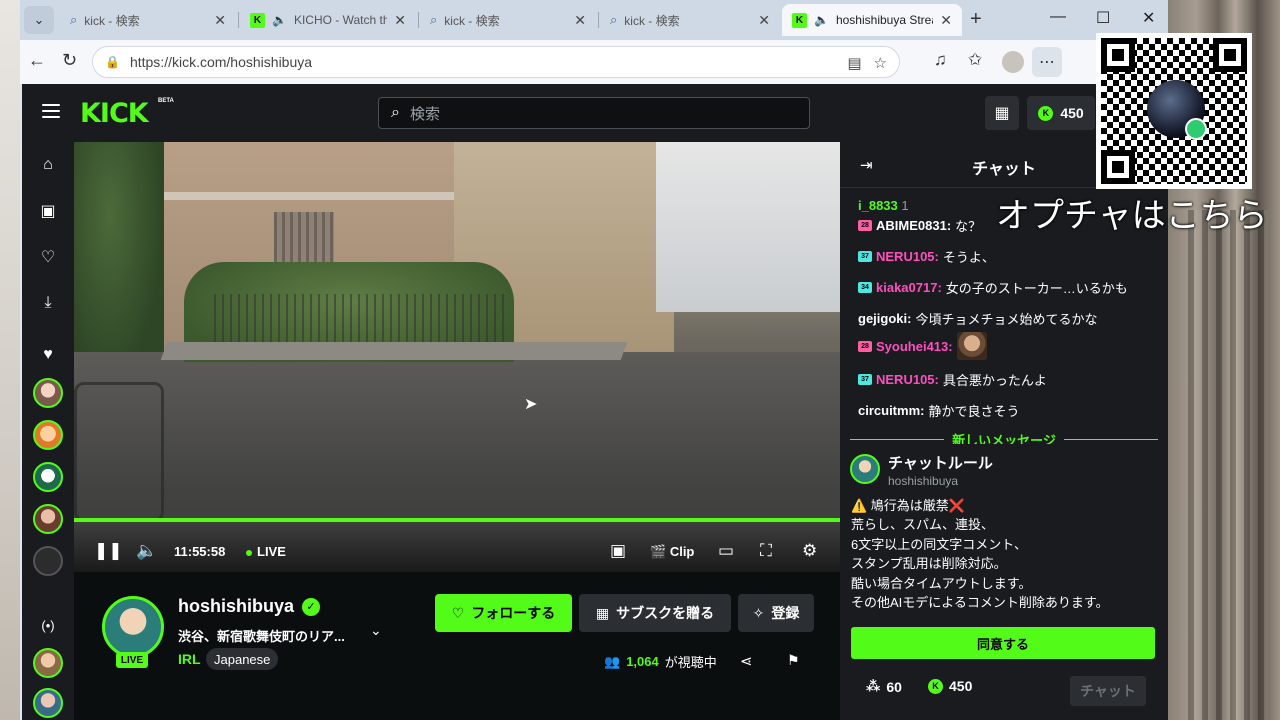 Image resolution: width=1280 pixels, height=720 pixels. Describe the element at coordinates (39, 20) in the screenshot. I see `tab-actions-menu: ⌄` at that location.